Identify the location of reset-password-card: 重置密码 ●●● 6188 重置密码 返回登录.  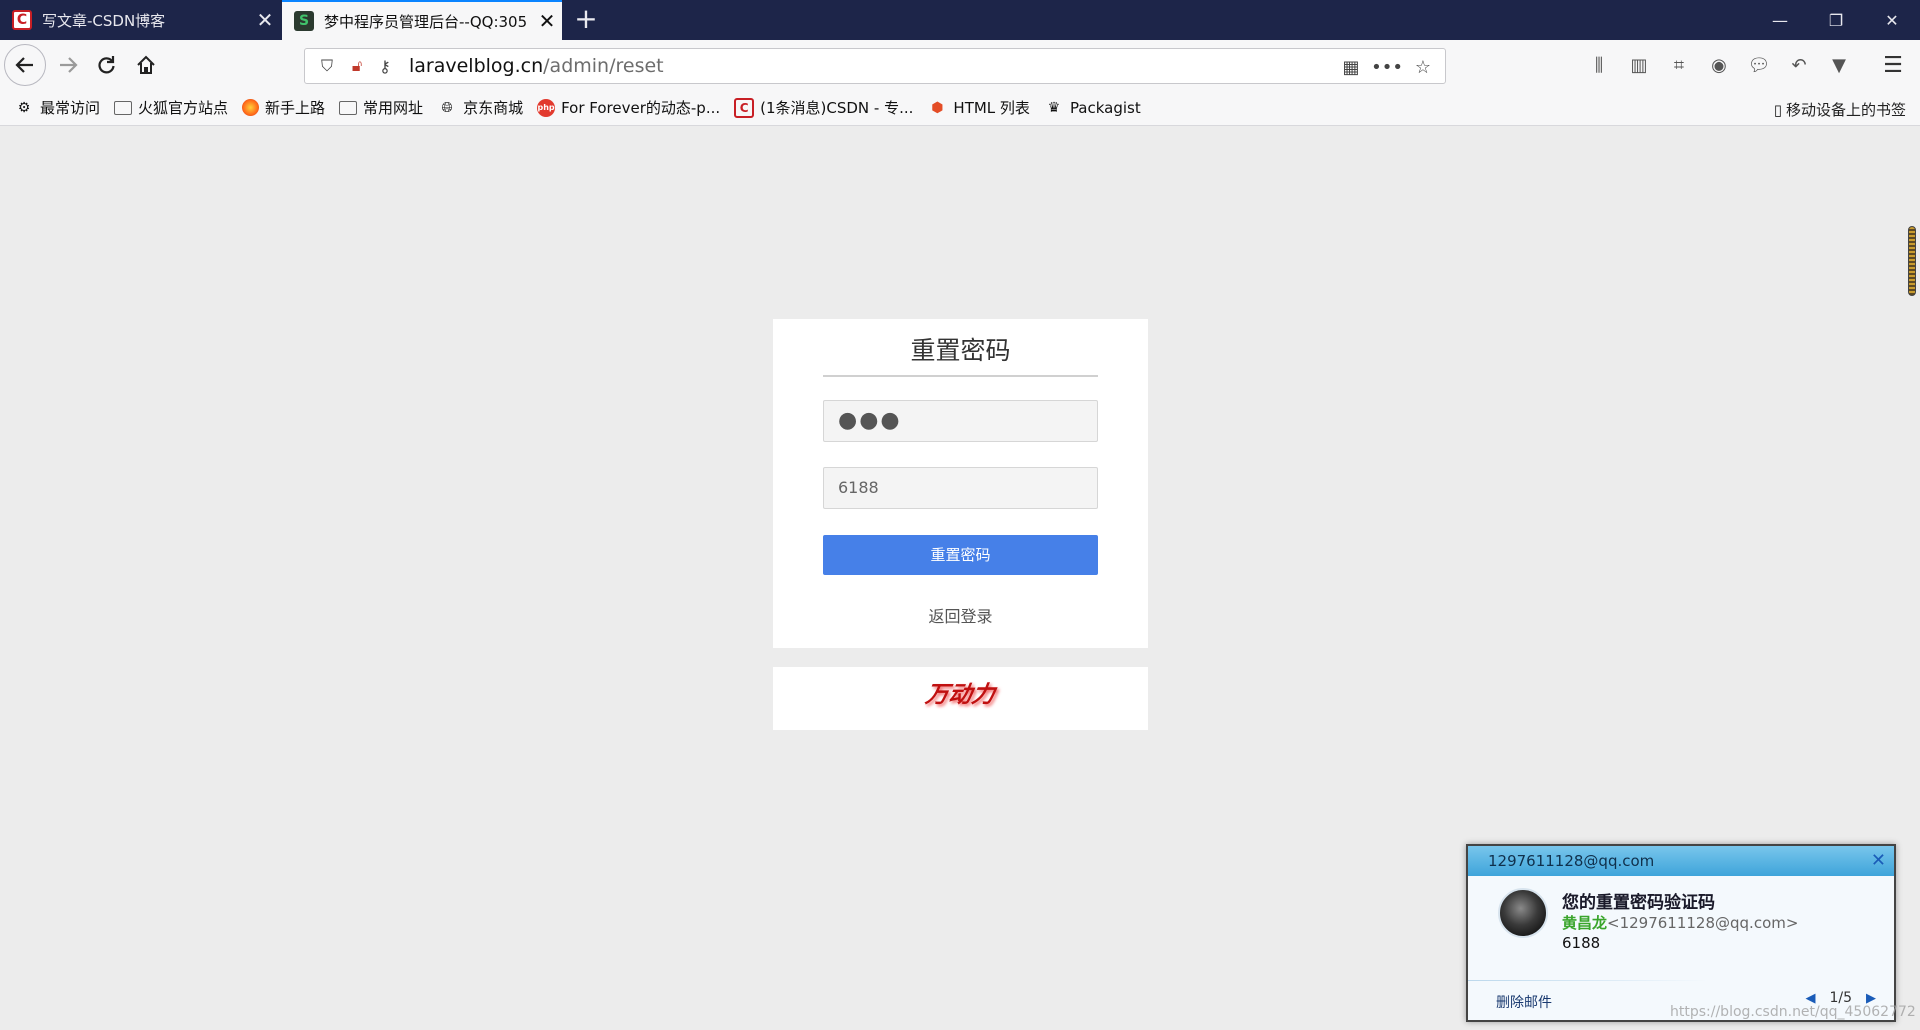
(960, 483).